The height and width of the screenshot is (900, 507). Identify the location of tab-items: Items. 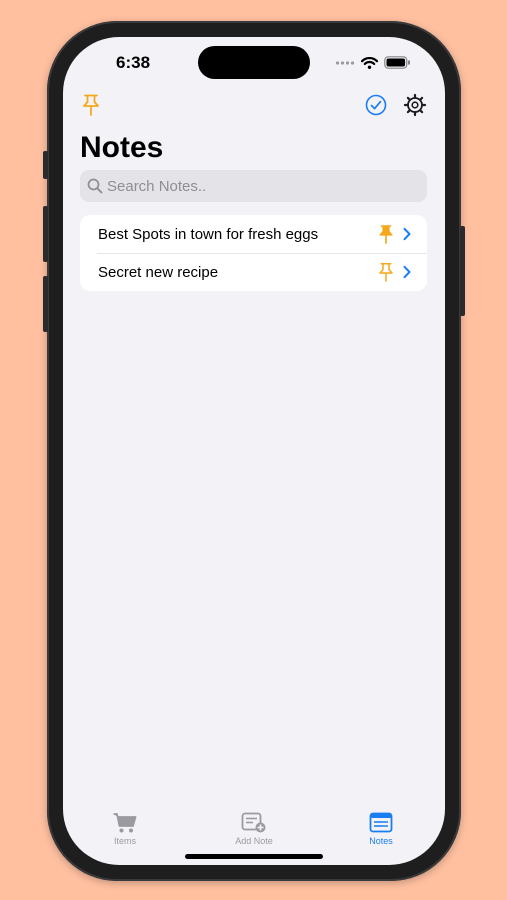
(125, 829).